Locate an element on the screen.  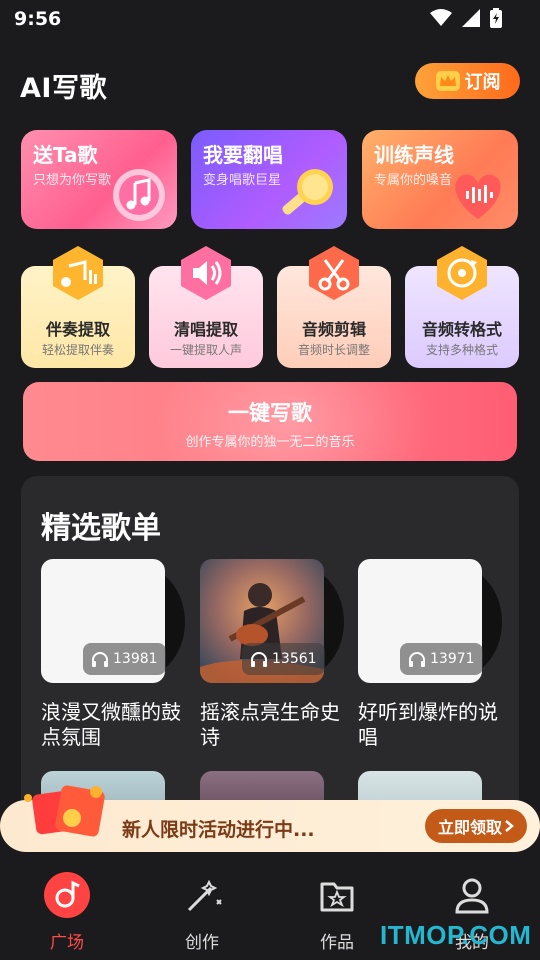
convert-icon is located at coordinates (462, 273).